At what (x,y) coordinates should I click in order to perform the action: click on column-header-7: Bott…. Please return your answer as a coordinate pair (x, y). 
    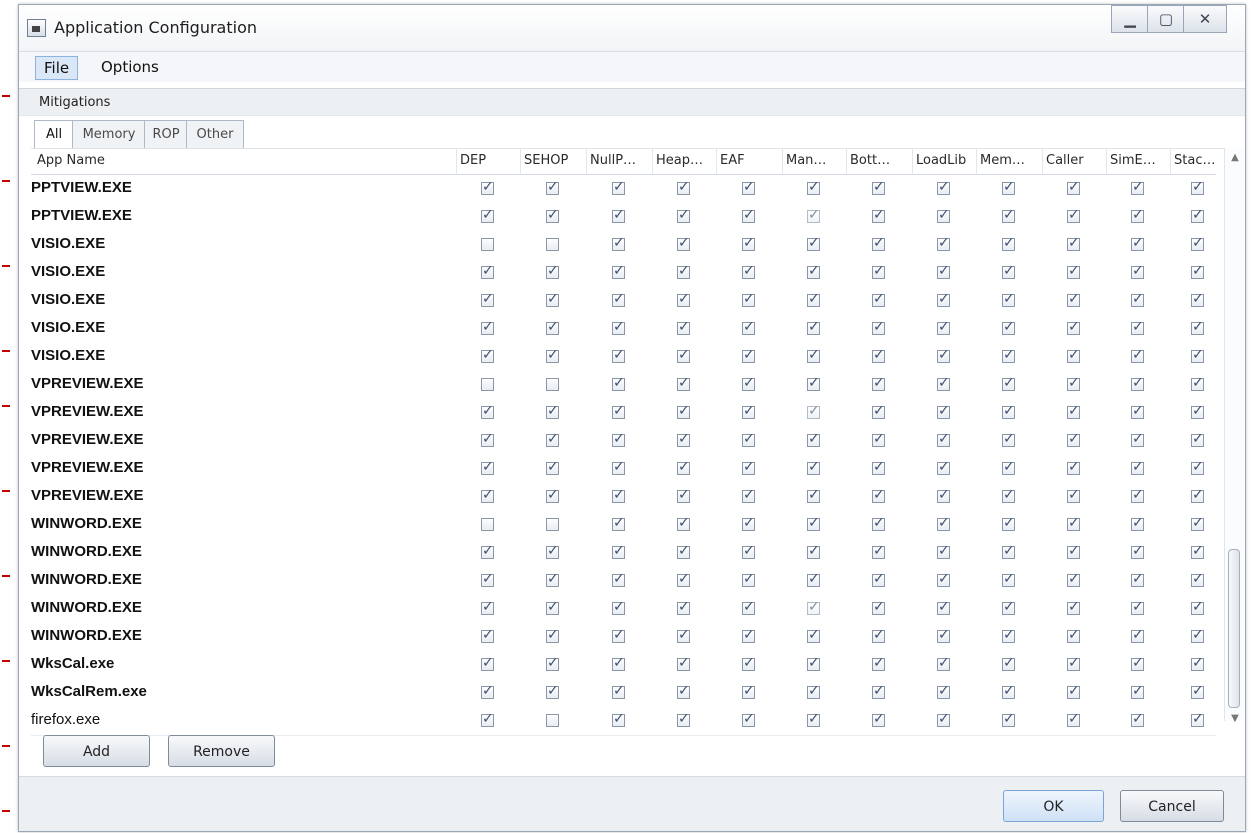
    Looking at the image, I should click on (870, 160).